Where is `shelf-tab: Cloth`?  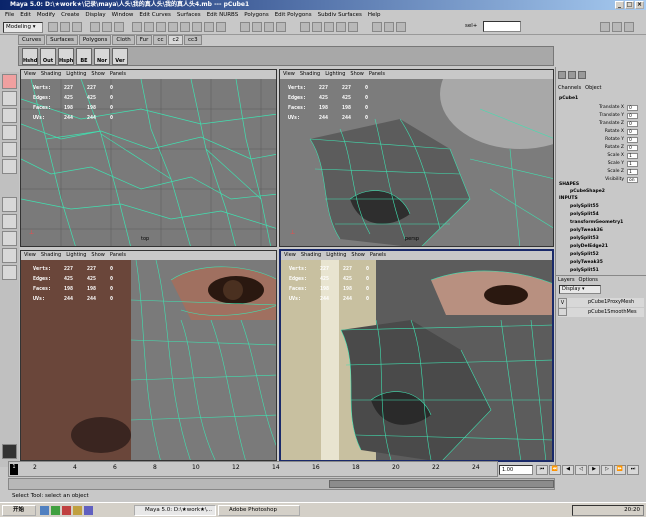
shelf-tab: Cloth is located at coordinates (123, 40).